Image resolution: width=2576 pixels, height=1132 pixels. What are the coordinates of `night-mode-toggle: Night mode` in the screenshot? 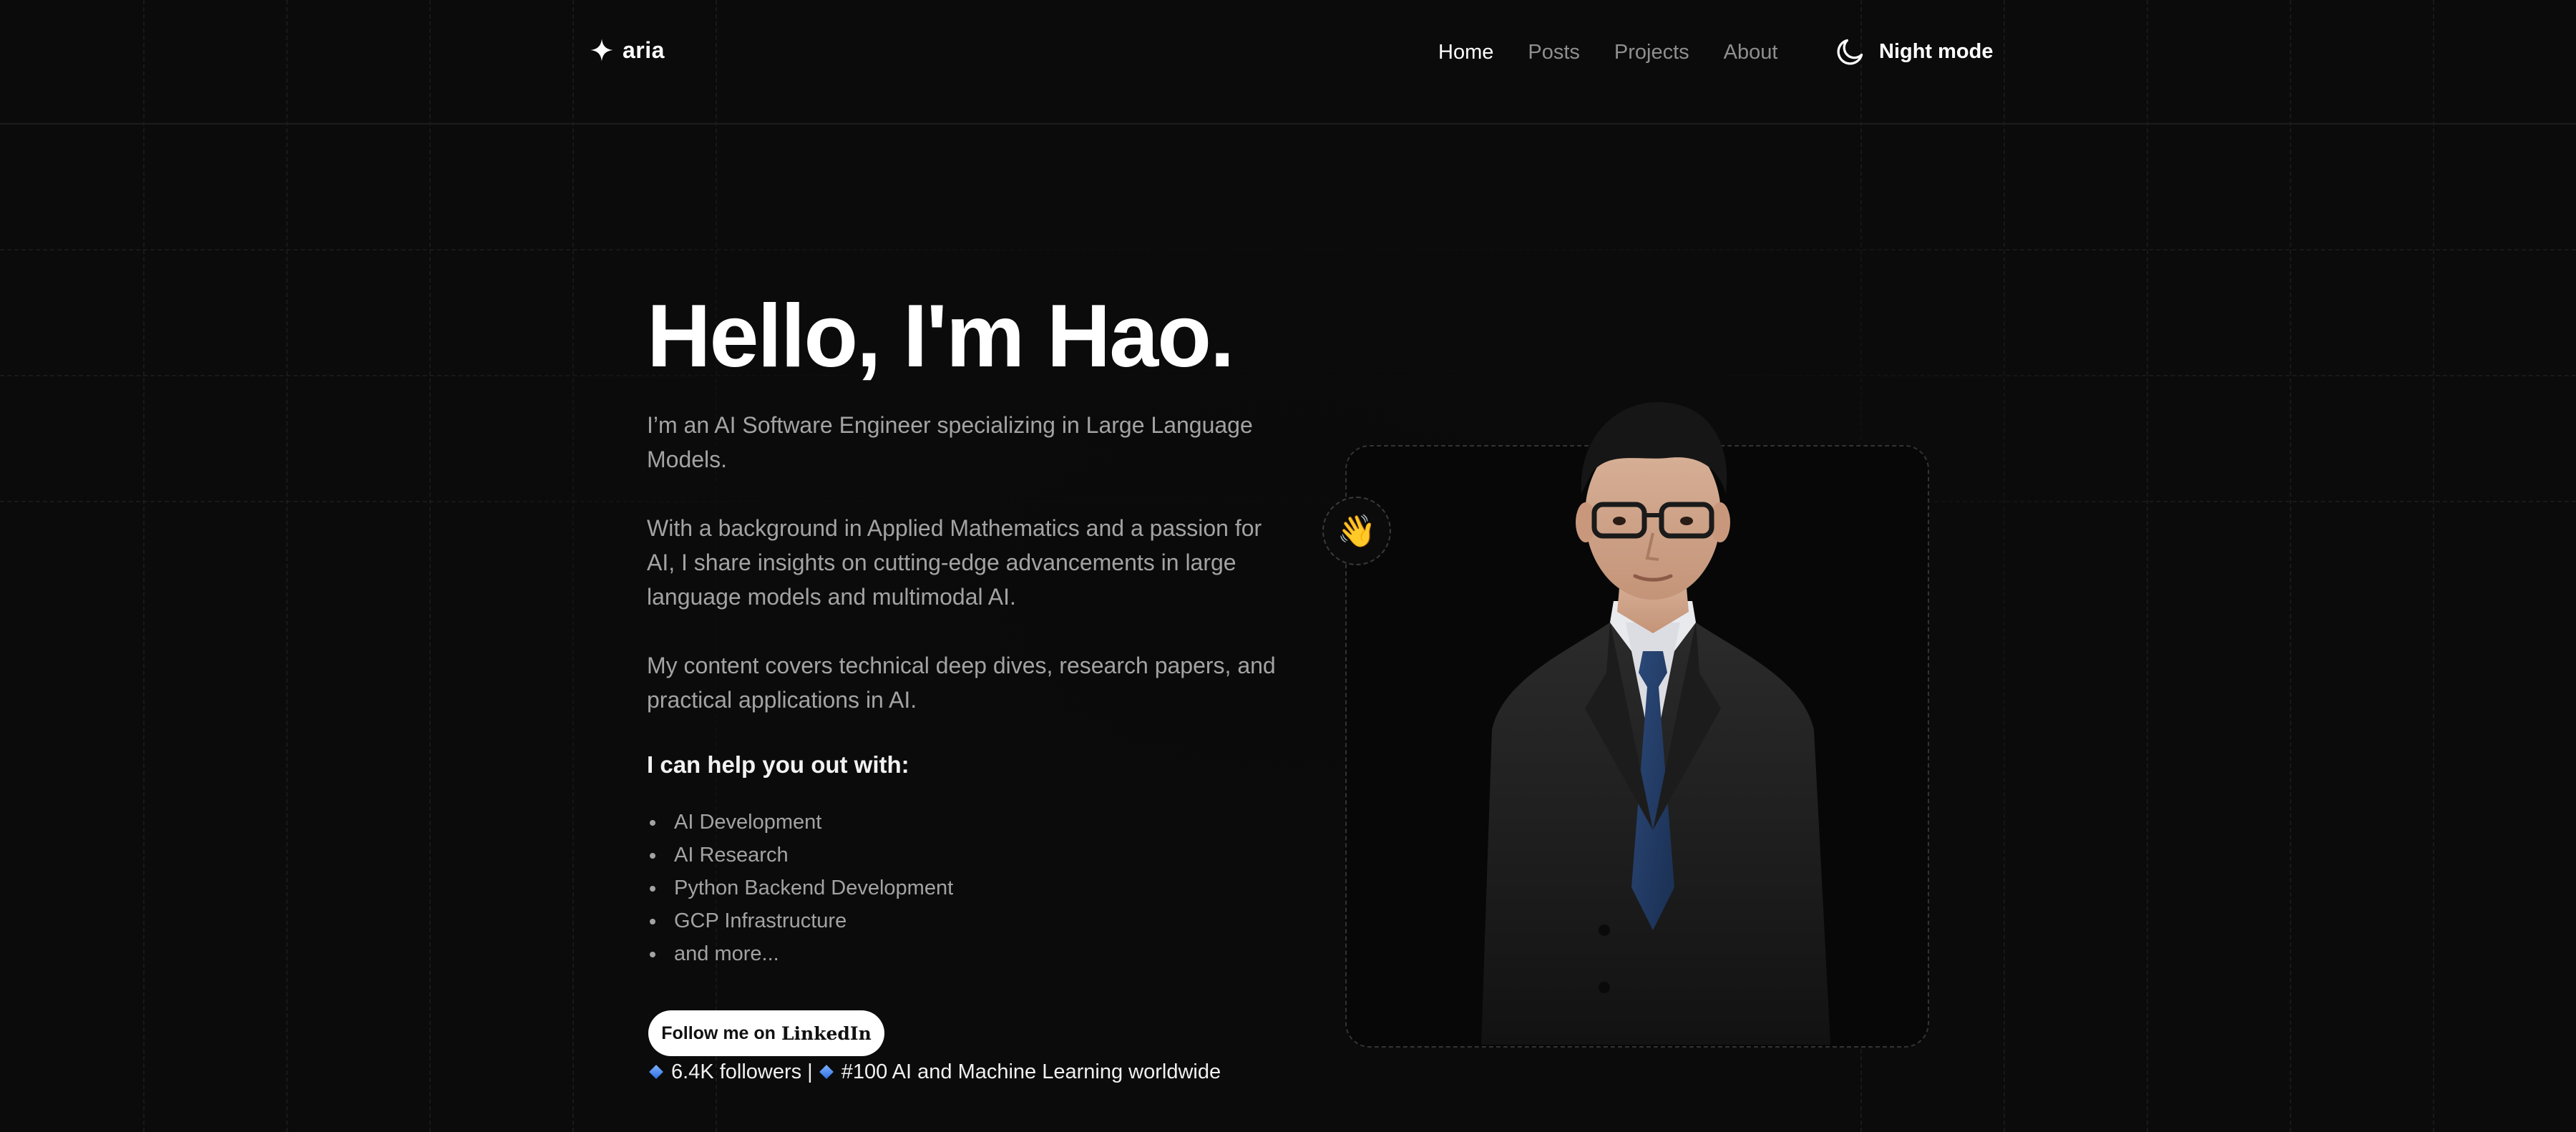 It's located at (1914, 51).